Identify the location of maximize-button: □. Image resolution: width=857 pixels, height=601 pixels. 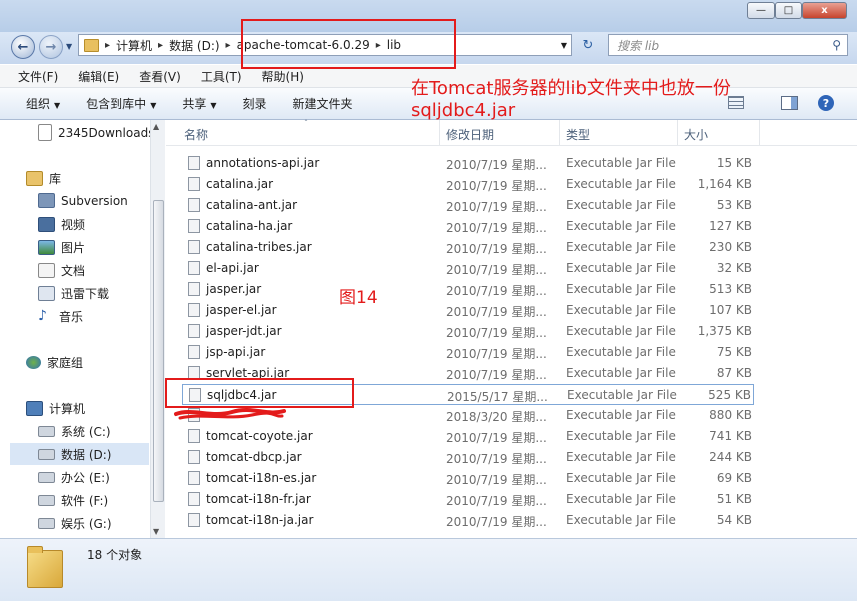
(788, 10).